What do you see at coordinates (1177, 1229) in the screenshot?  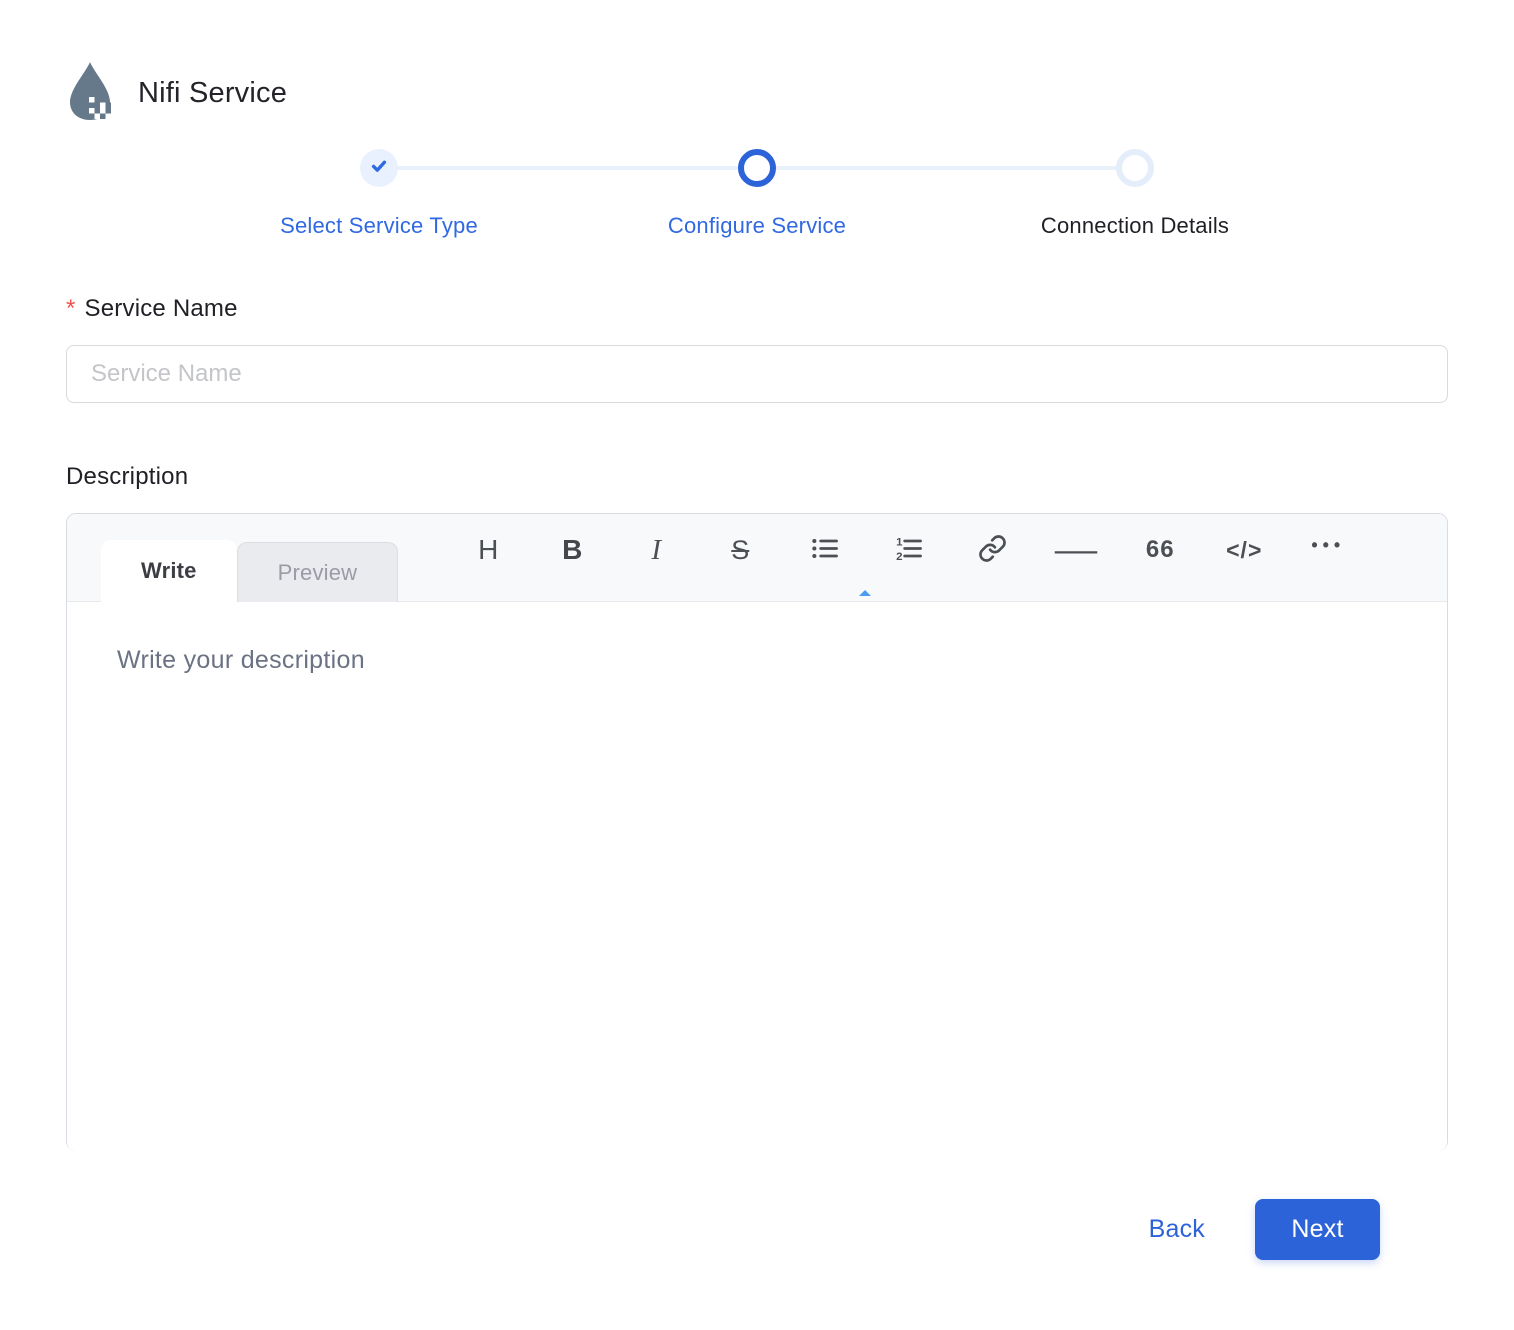 I see `back-button: Back` at bounding box center [1177, 1229].